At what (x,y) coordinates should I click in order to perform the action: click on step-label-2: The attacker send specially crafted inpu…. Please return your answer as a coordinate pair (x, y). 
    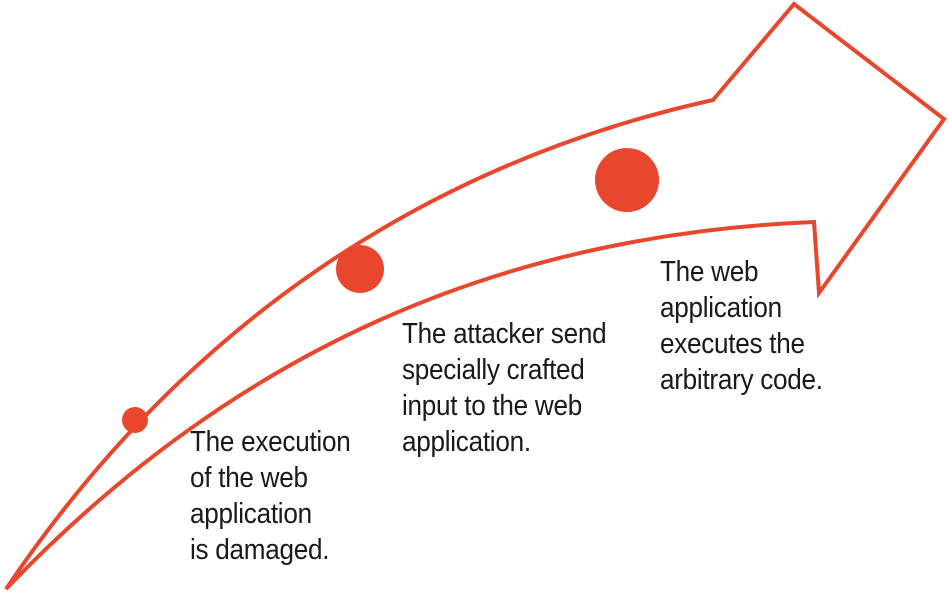
    Looking at the image, I should click on (504, 388).